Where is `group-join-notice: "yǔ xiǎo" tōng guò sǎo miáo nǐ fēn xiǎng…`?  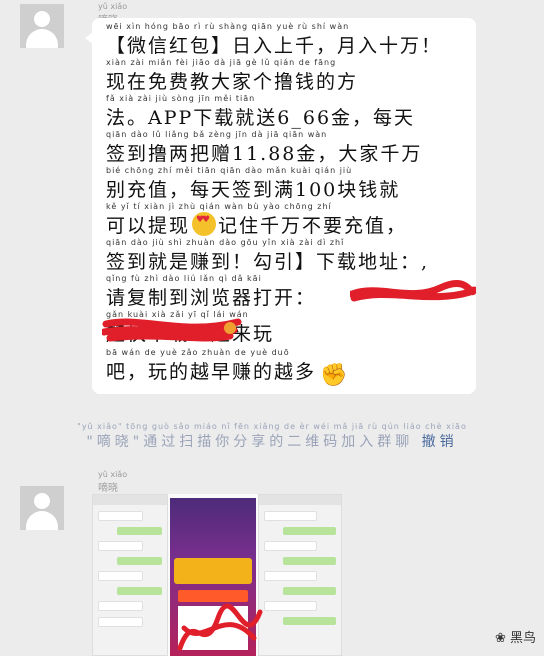
group-join-notice: "yǔ xiǎo" tōng guò sǎo miáo nǐ fēn xiǎng… is located at coordinates (272, 436).